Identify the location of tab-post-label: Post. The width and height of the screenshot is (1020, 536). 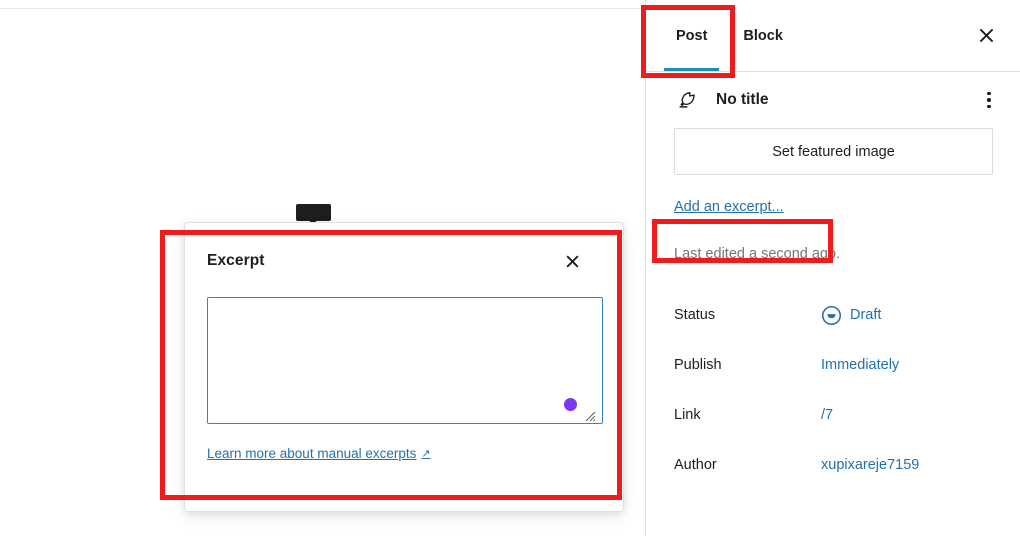
(692, 35).